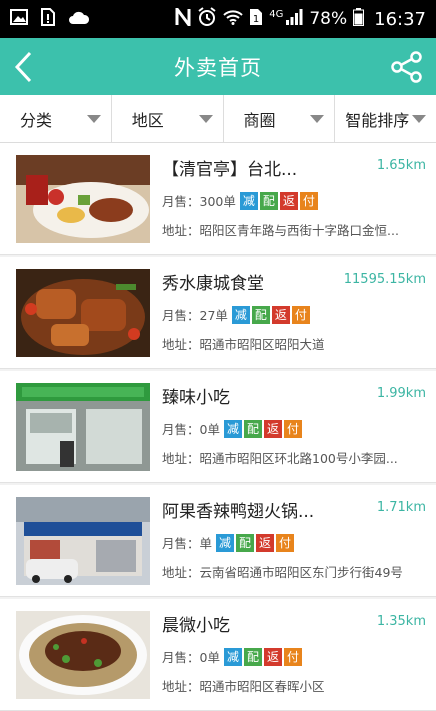 The height and width of the screenshot is (711, 436). What do you see at coordinates (233, 19) in the screenshot?
I see `wifi-icon` at bounding box center [233, 19].